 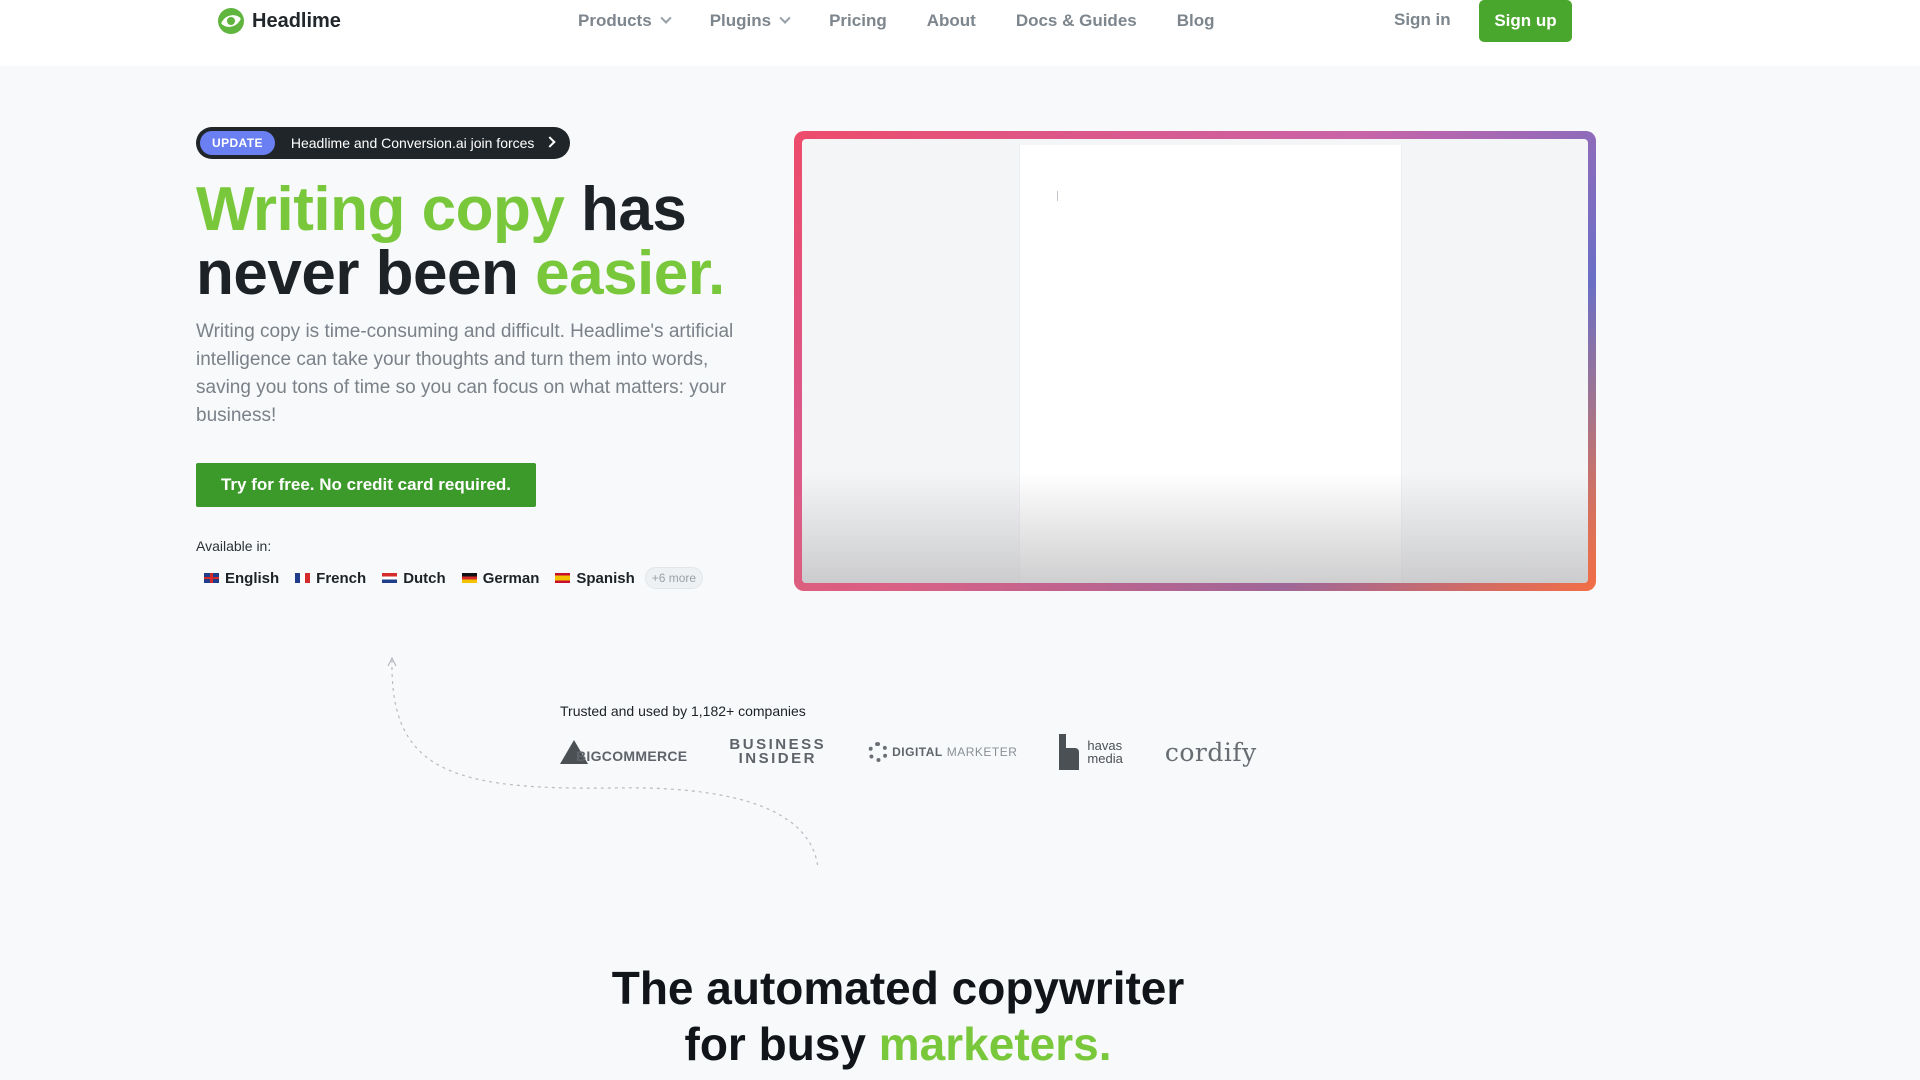 What do you see at coordinates (366, 485) in the screenshot?
I see `try-free-button: Try for free. No credit card required.` at bounding box center [366, 485].